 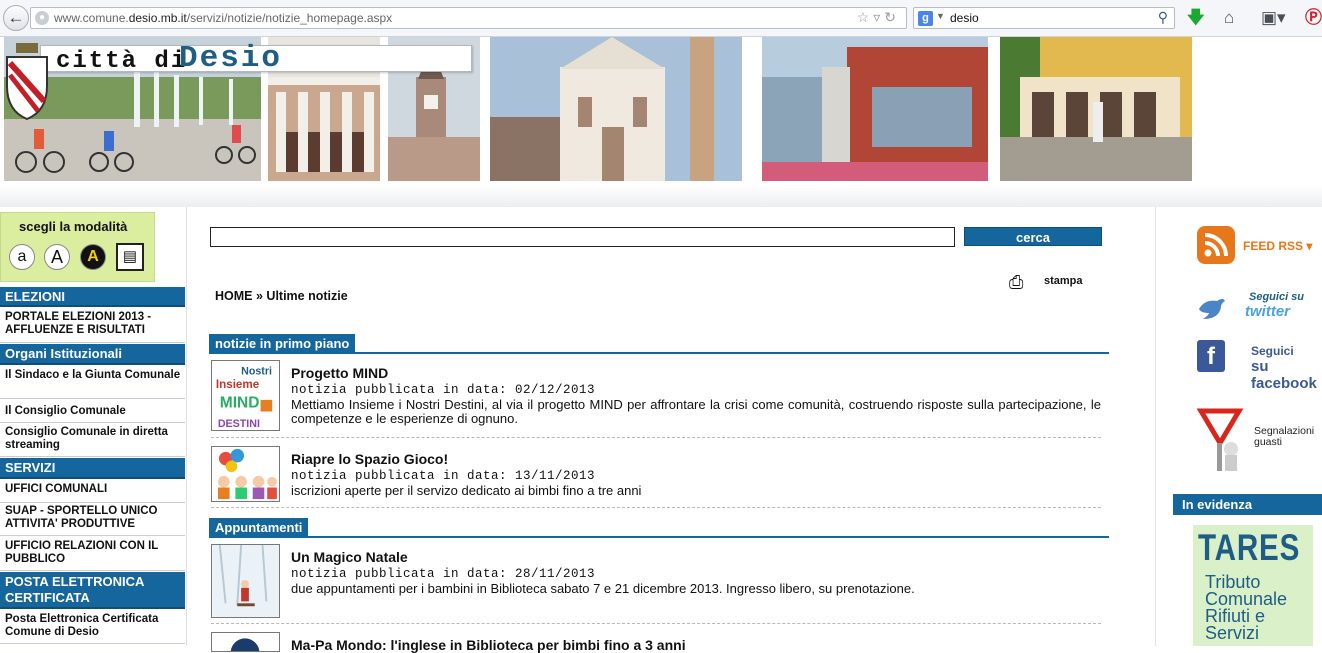 What do you see at coordinates (245, 581) in the screenshot?
I see `magico-natale-thumbnail` at bounding box center [245, 581].